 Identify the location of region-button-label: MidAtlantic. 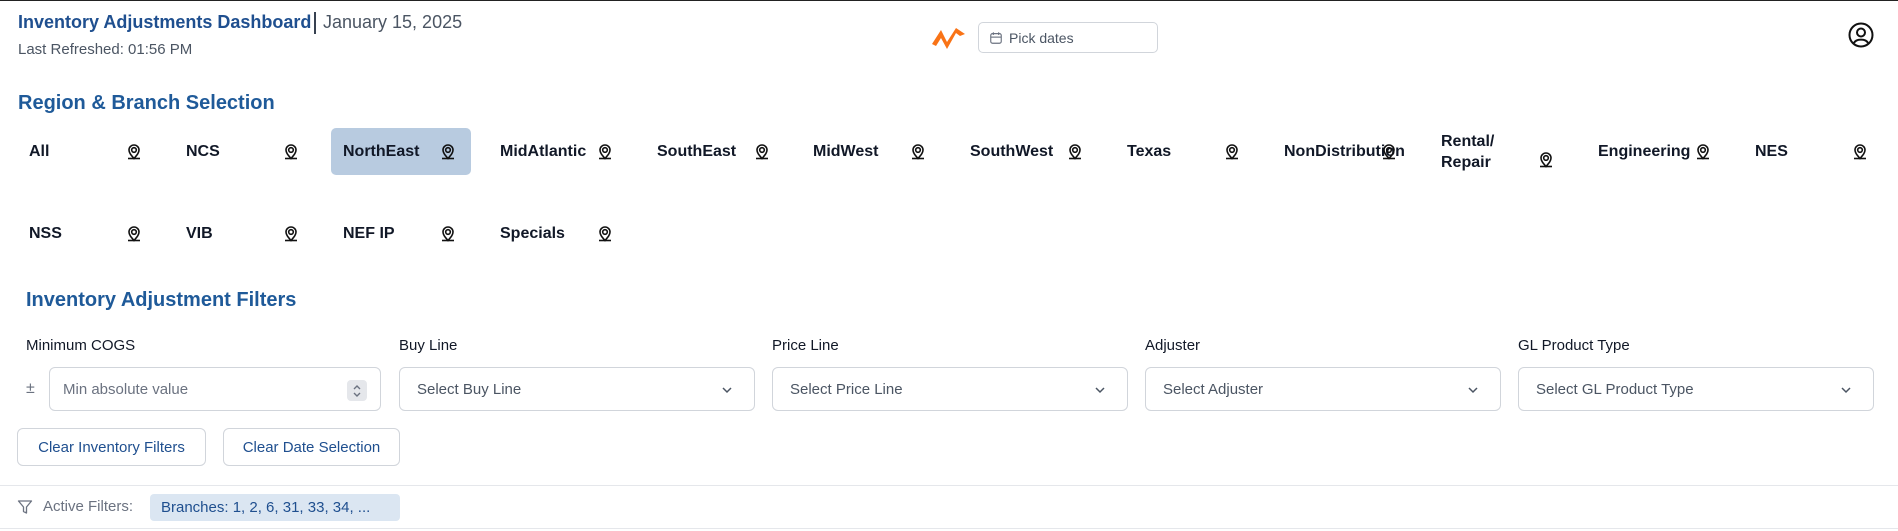
(543, 151).